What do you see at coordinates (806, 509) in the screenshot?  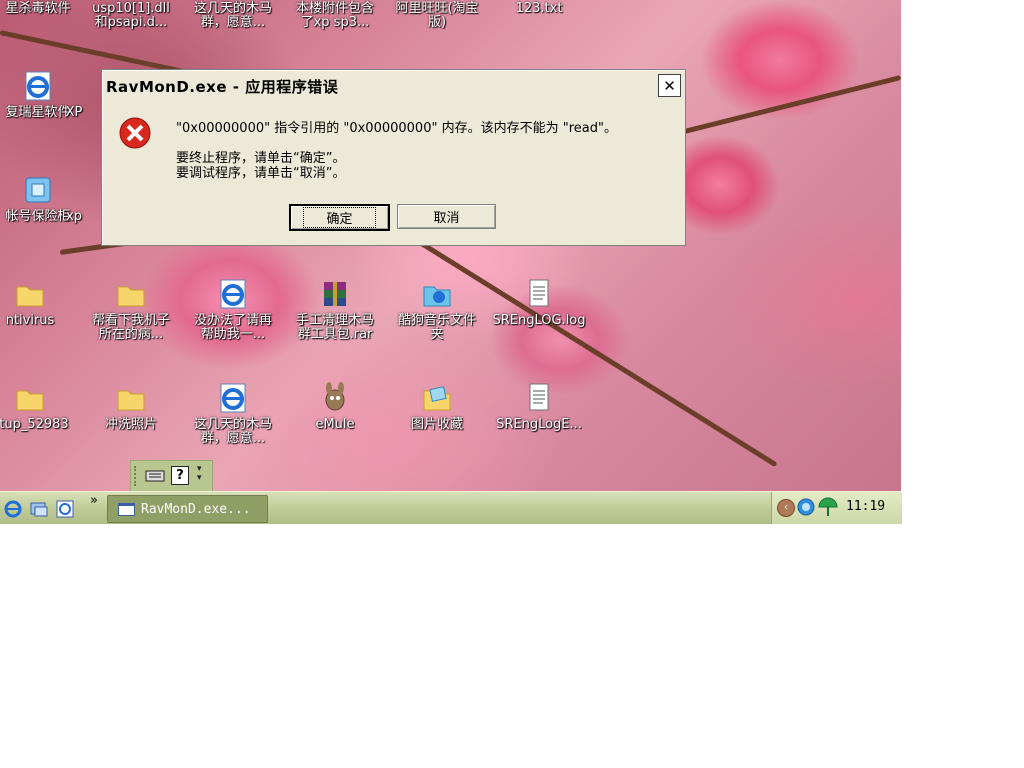 I see `network-tray-icon` at bounding box center [806, 509].